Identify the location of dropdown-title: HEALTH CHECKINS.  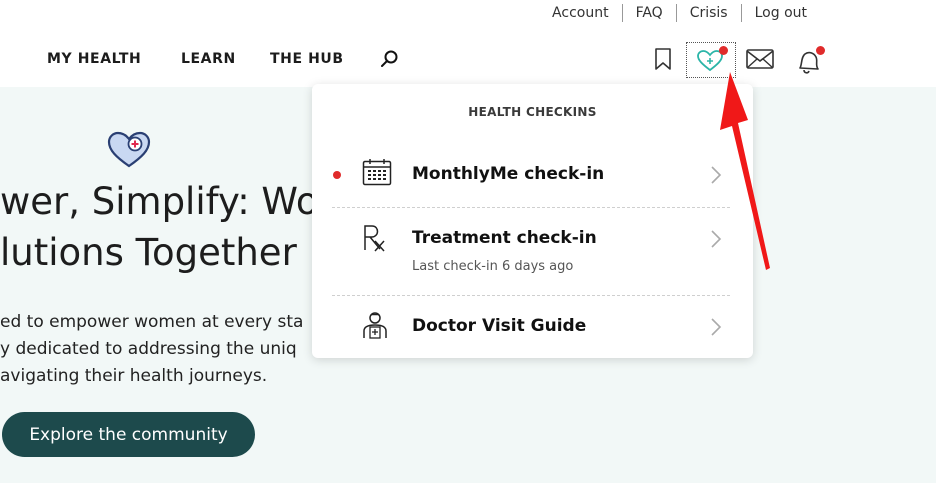
(532, 112).